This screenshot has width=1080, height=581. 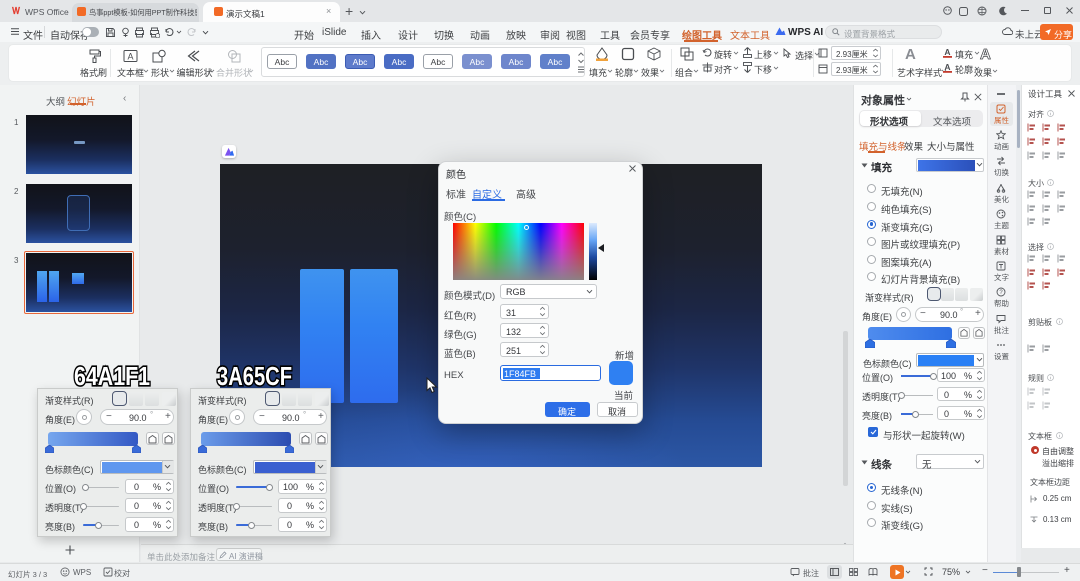 What do you see at coordinates (254, 375) in the screenshot?
I see `svg-text: 3A65CF` at bounding box center [254, 375].